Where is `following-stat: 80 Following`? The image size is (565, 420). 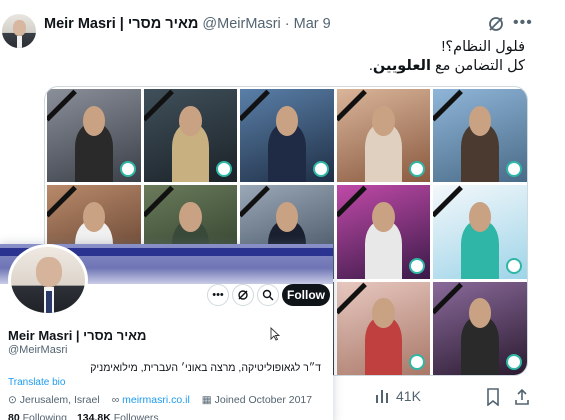 following-stat: 80 Following is located at coordinates (37, 416).